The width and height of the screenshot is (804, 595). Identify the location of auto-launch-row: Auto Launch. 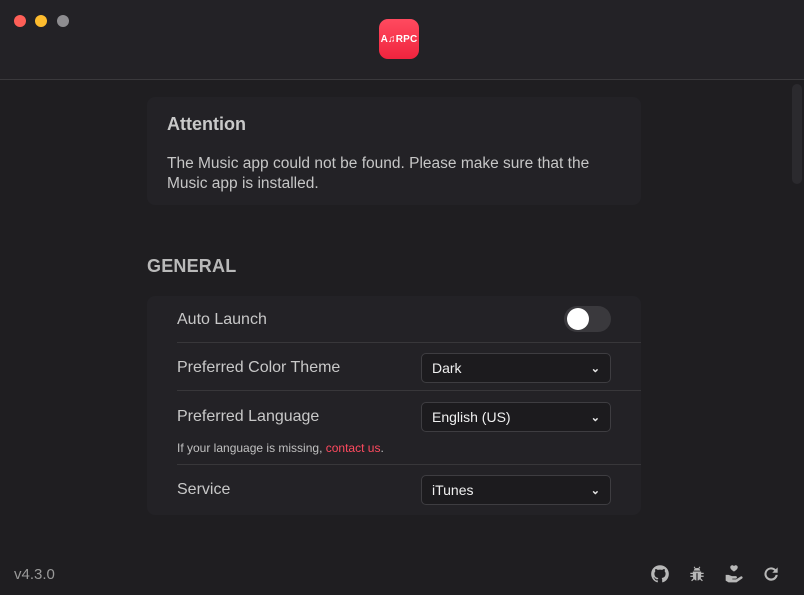
(409, 319).